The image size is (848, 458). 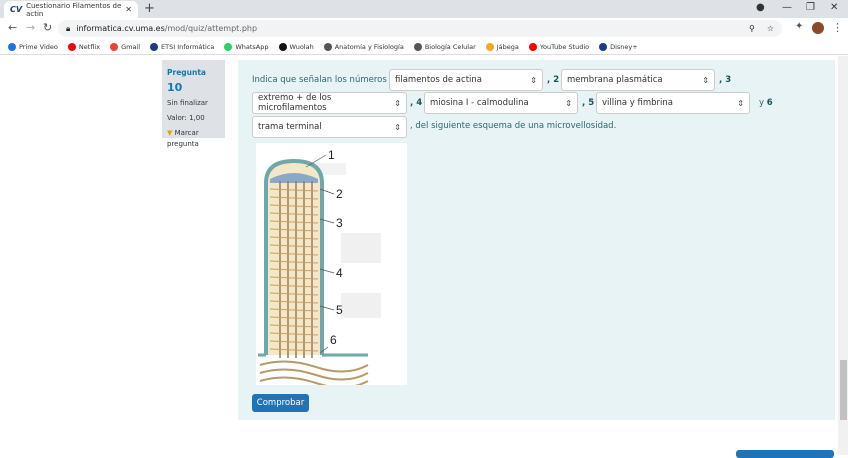 I want to click on bookmark-label: Disney+, so click(x=624, y=46).